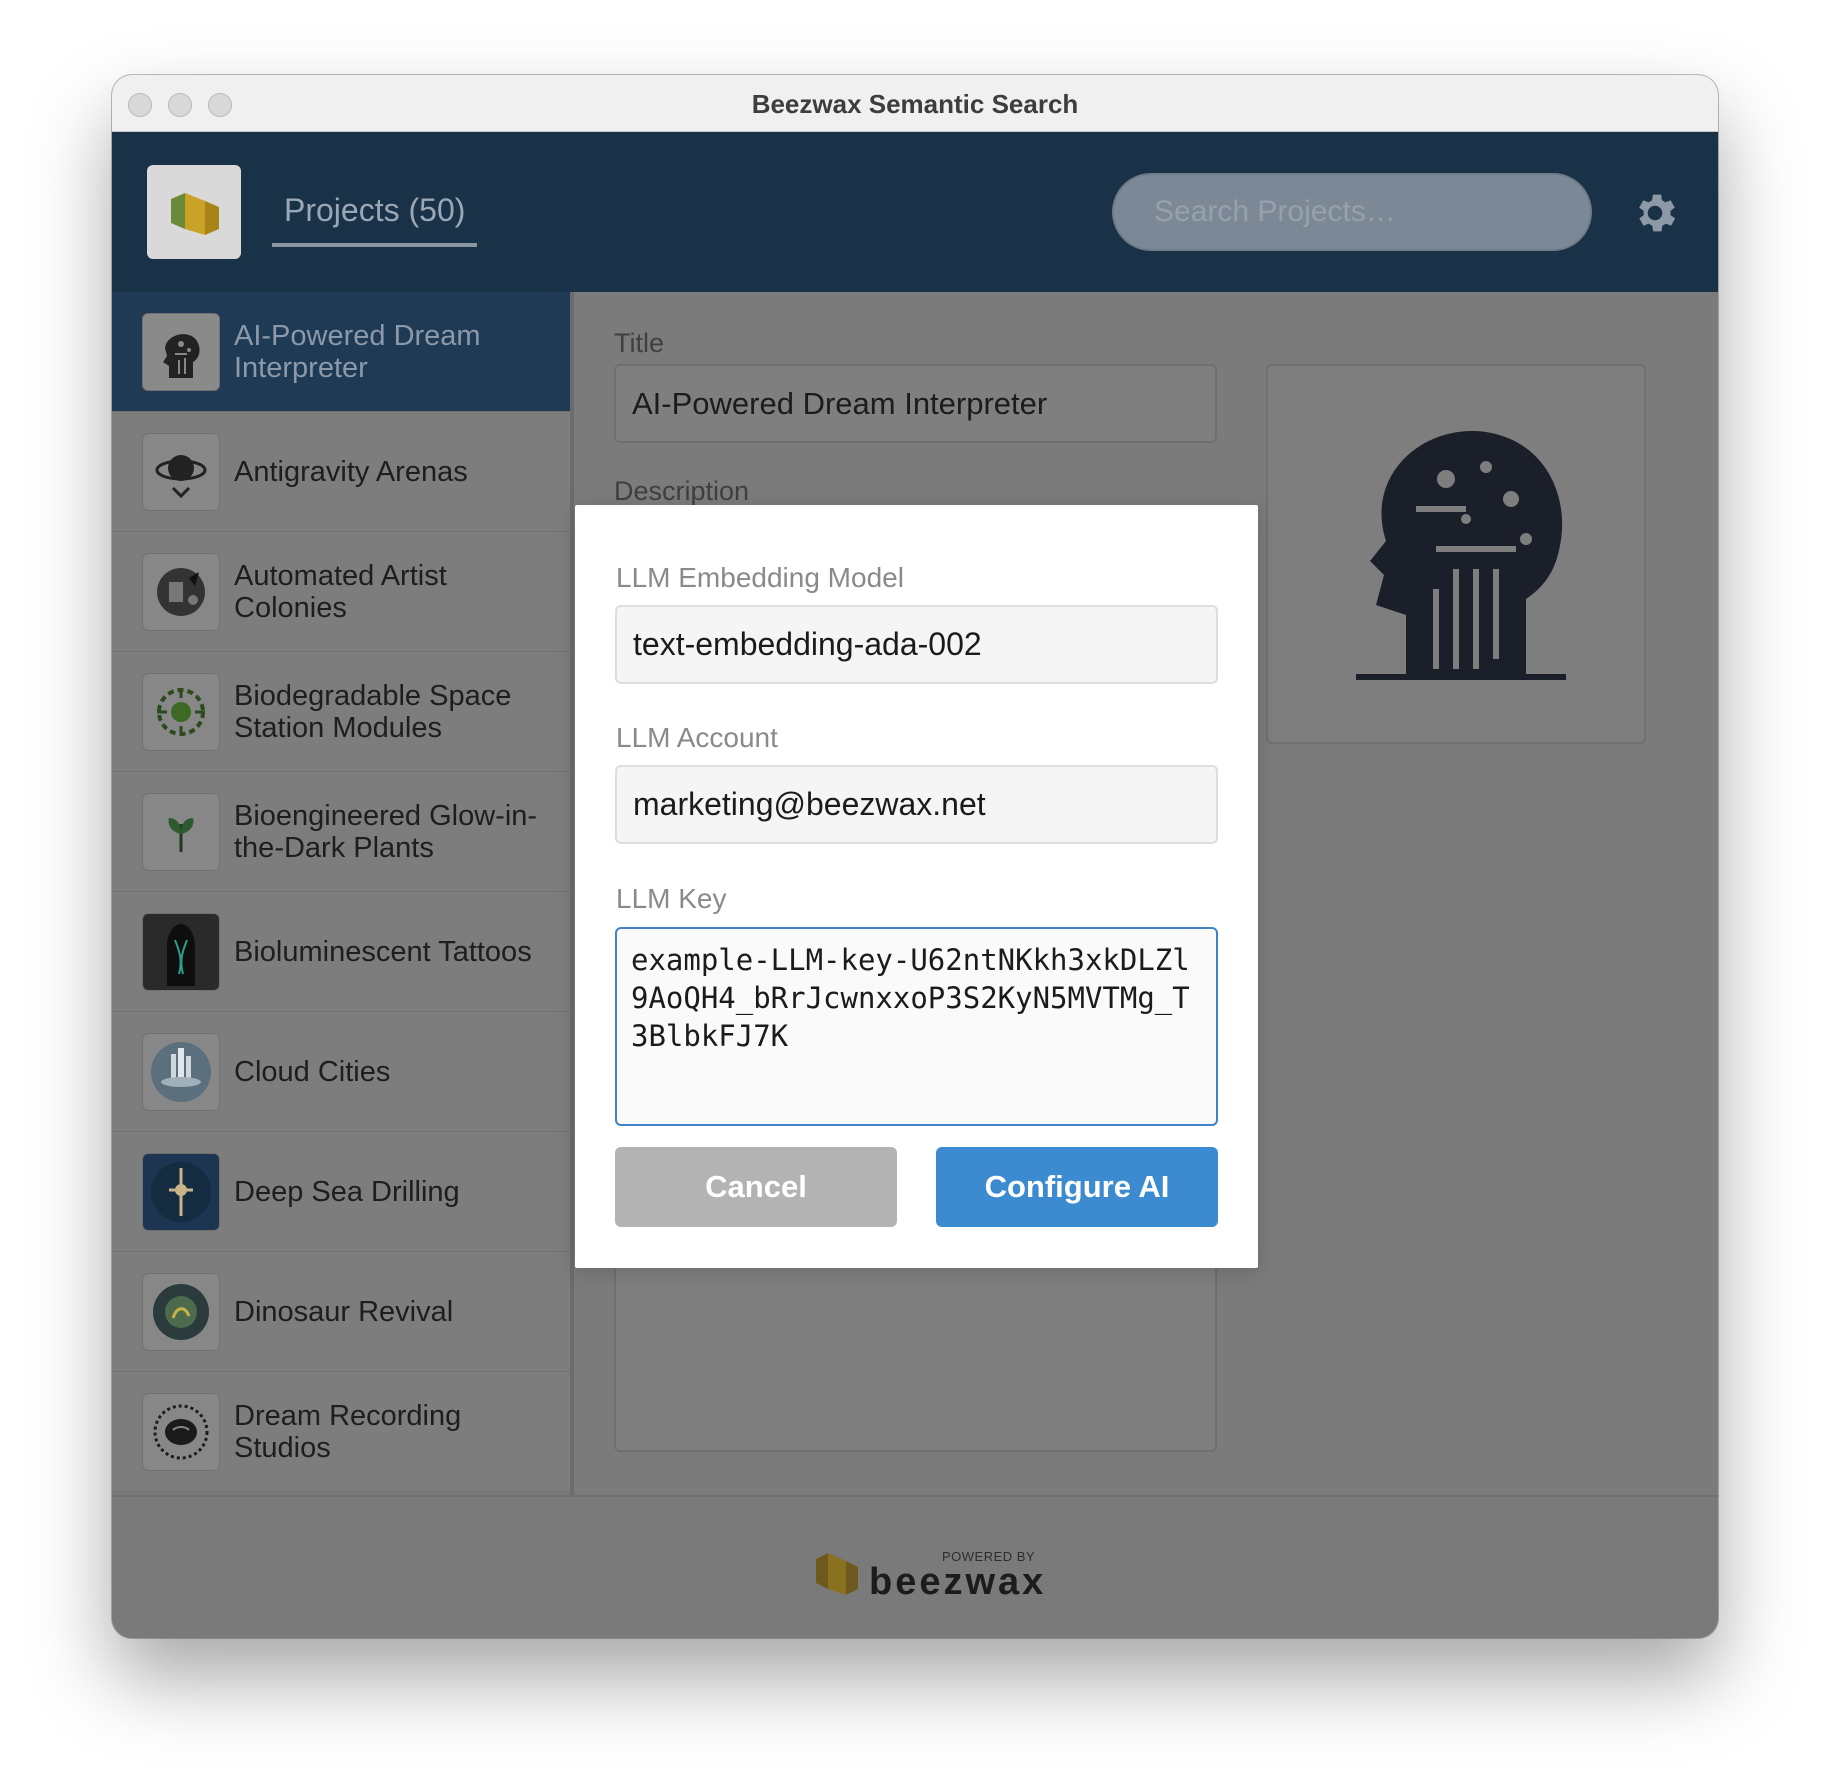 The image size is (1824, 1780). I want to click on sidebar-item-automated-artist-colonies: Automated Artist Colonies, so click(341, 592).